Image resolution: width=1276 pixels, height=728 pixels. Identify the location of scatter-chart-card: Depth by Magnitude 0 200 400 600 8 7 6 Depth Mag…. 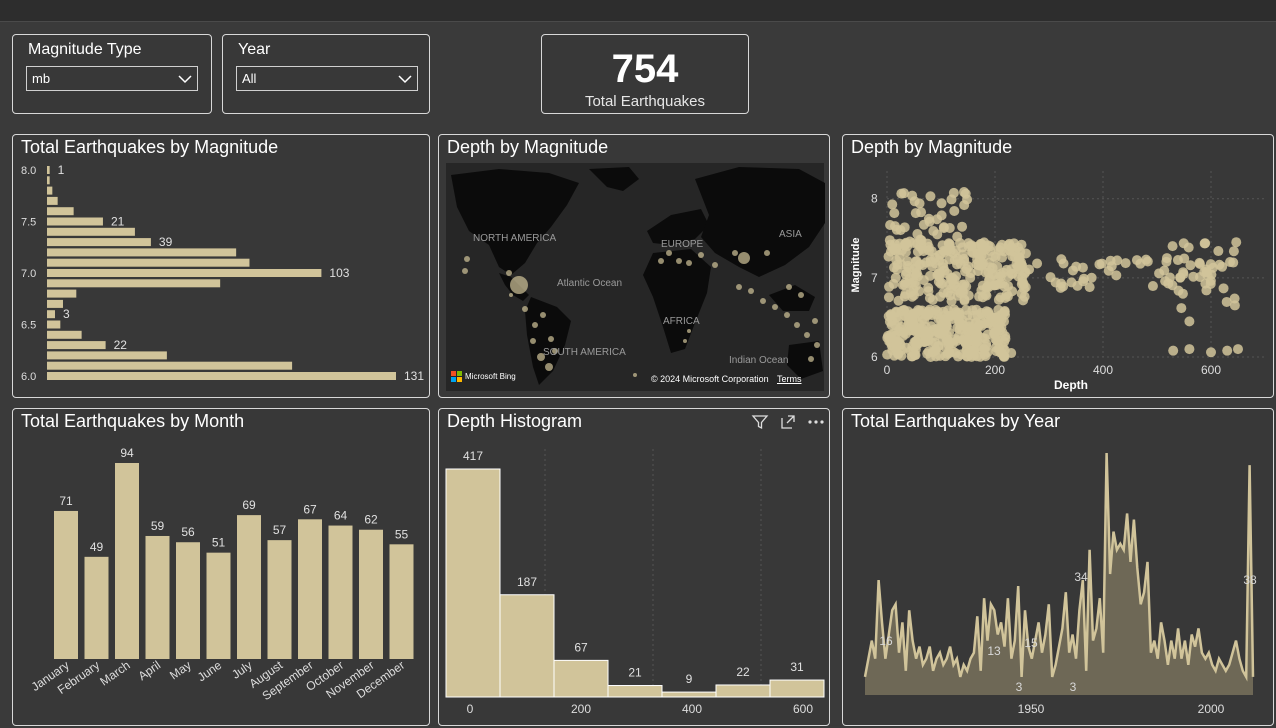
(1058, 266).